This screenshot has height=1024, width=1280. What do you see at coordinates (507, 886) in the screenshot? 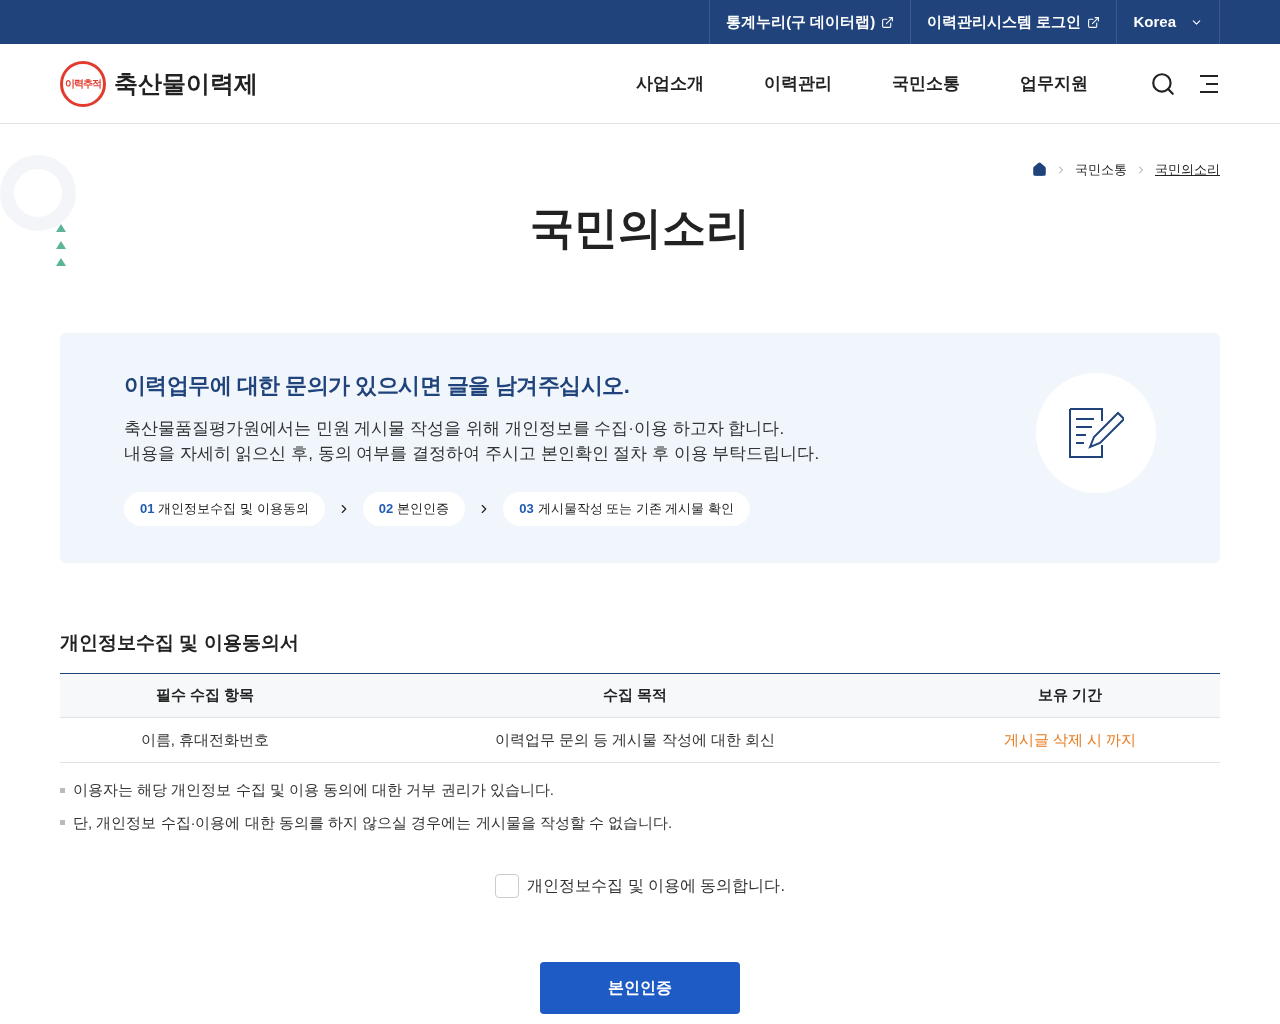
I see `agree-checkbox` at bounding box center [507, 886].